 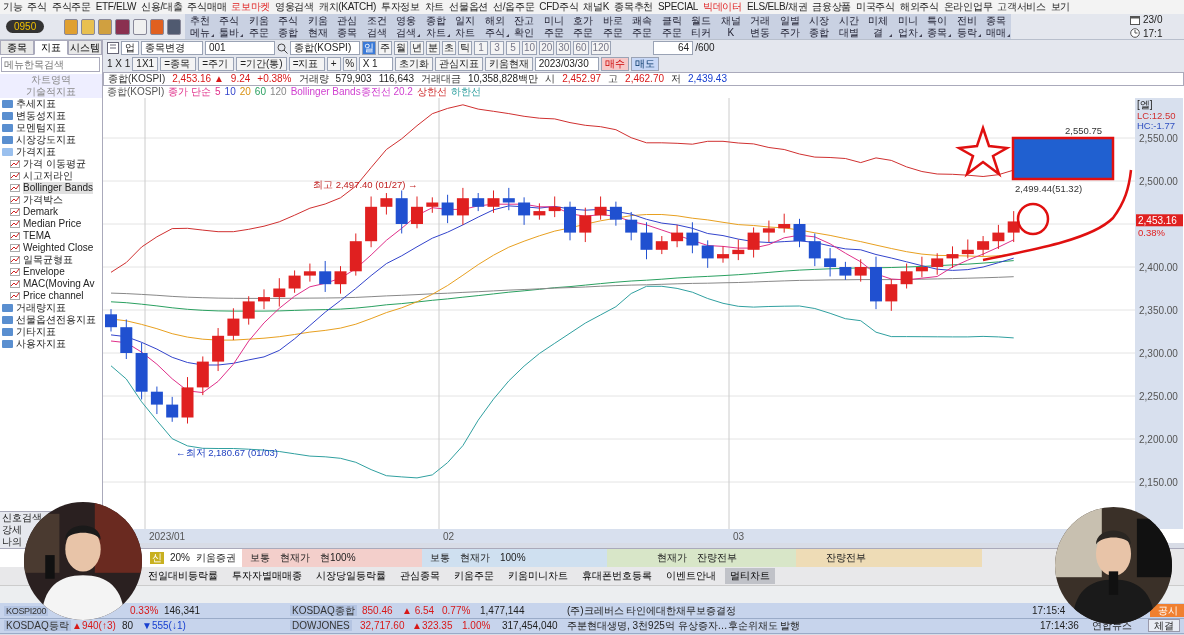 I want to click on window-tab: 관심종목, so click(x=420, y=576).